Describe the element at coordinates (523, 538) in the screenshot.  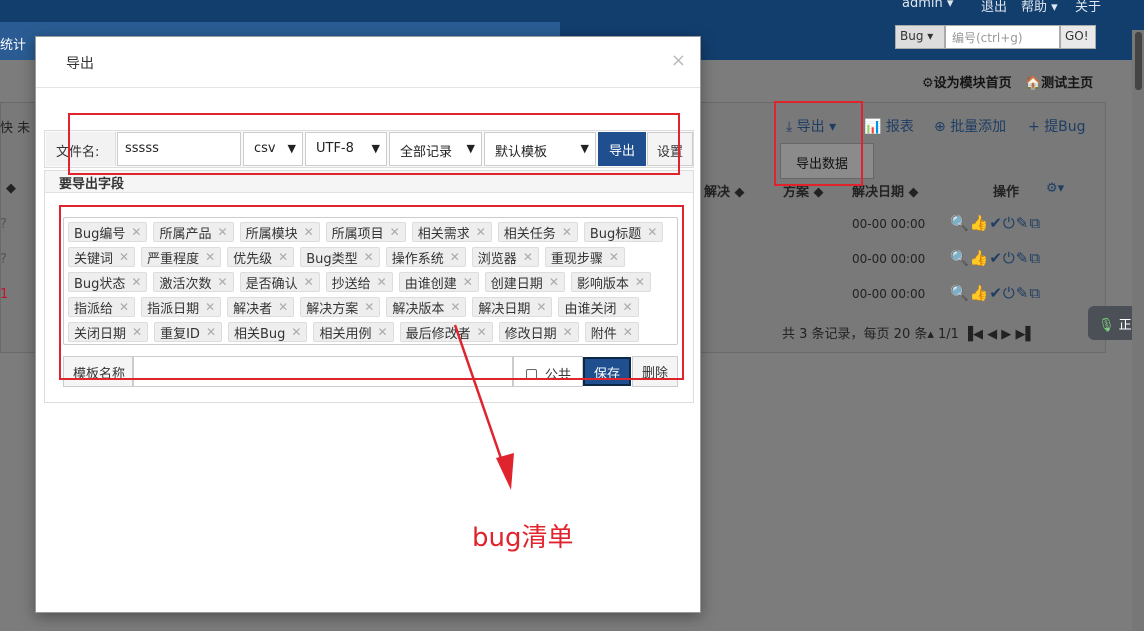
I see `annotation-label: bug清单` at that location.